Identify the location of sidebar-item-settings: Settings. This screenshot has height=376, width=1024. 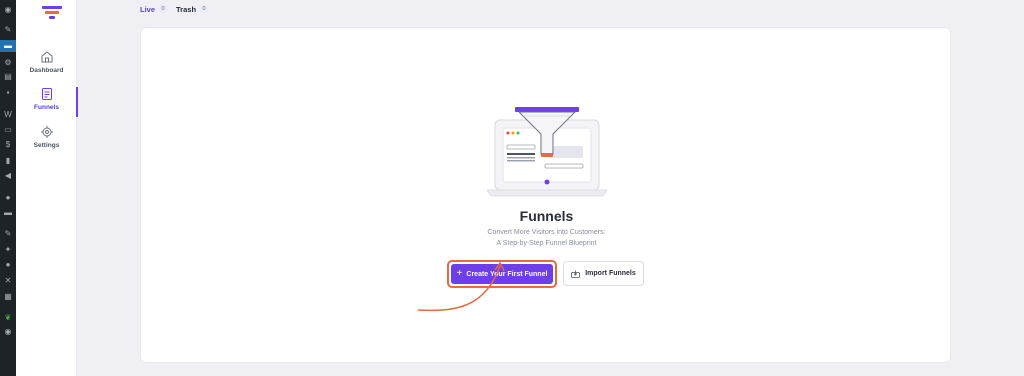
(46, 145).